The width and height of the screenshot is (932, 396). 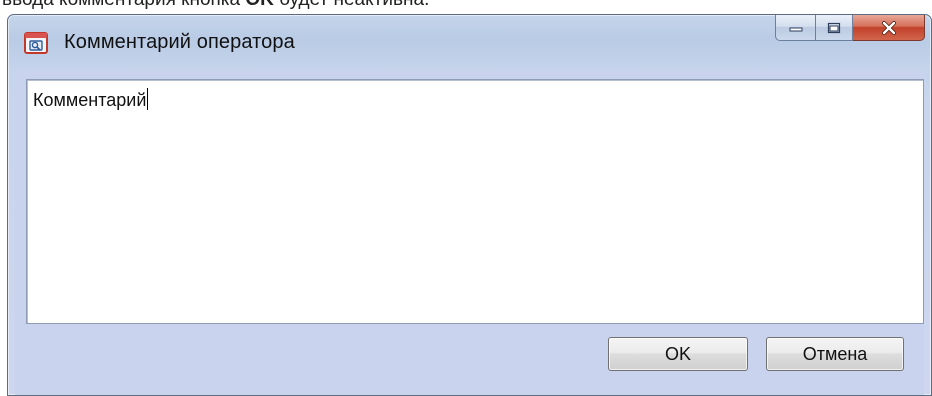 I want to click on comment-value: Комментарий, so click(x=90, y=100).